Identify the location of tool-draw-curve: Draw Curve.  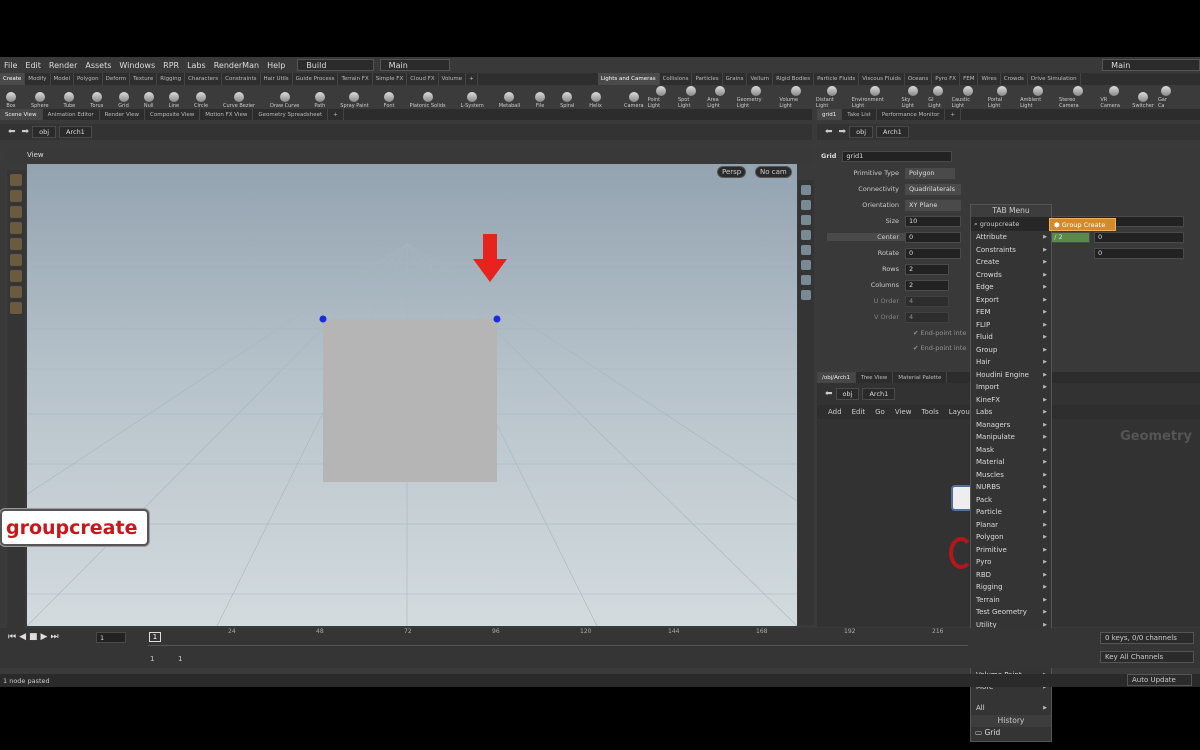
(284, 97).